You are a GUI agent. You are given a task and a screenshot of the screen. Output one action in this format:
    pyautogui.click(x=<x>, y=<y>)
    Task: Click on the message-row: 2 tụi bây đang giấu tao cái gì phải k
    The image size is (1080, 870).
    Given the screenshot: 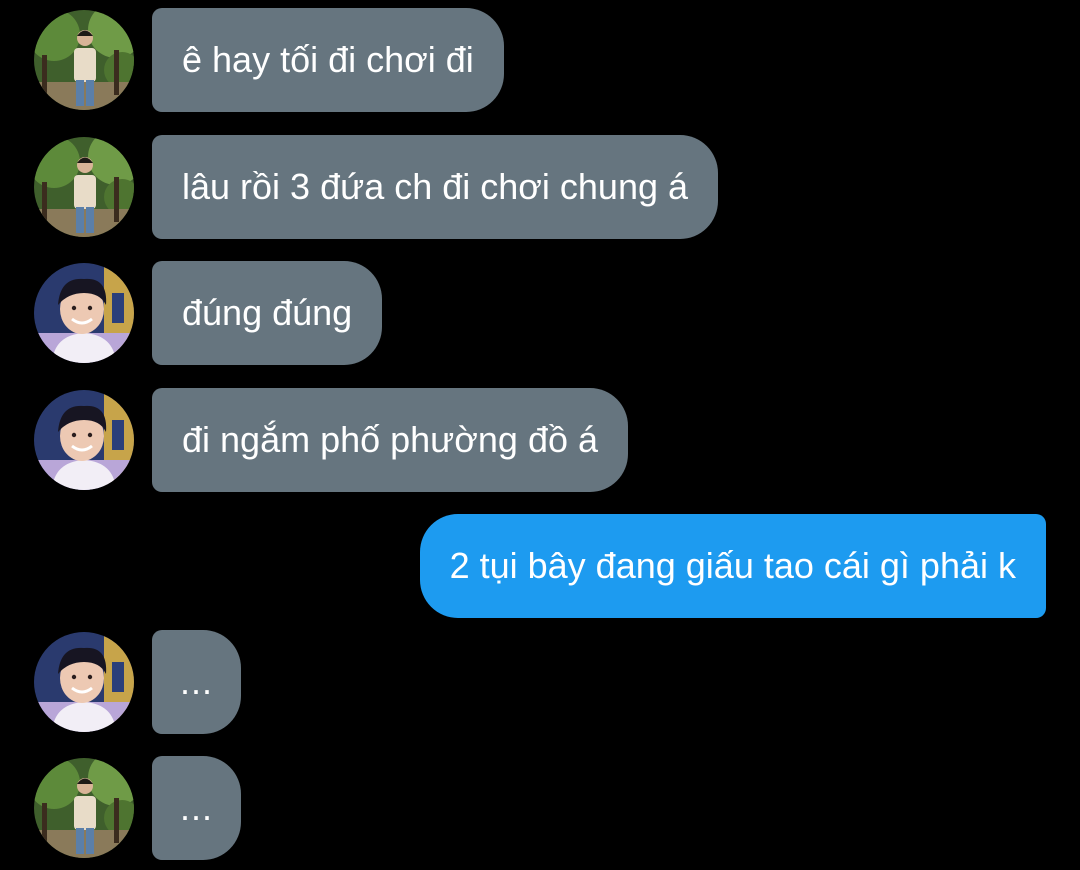 What is the action you would take?
    pyautogui.click(x=540, y=566)
    